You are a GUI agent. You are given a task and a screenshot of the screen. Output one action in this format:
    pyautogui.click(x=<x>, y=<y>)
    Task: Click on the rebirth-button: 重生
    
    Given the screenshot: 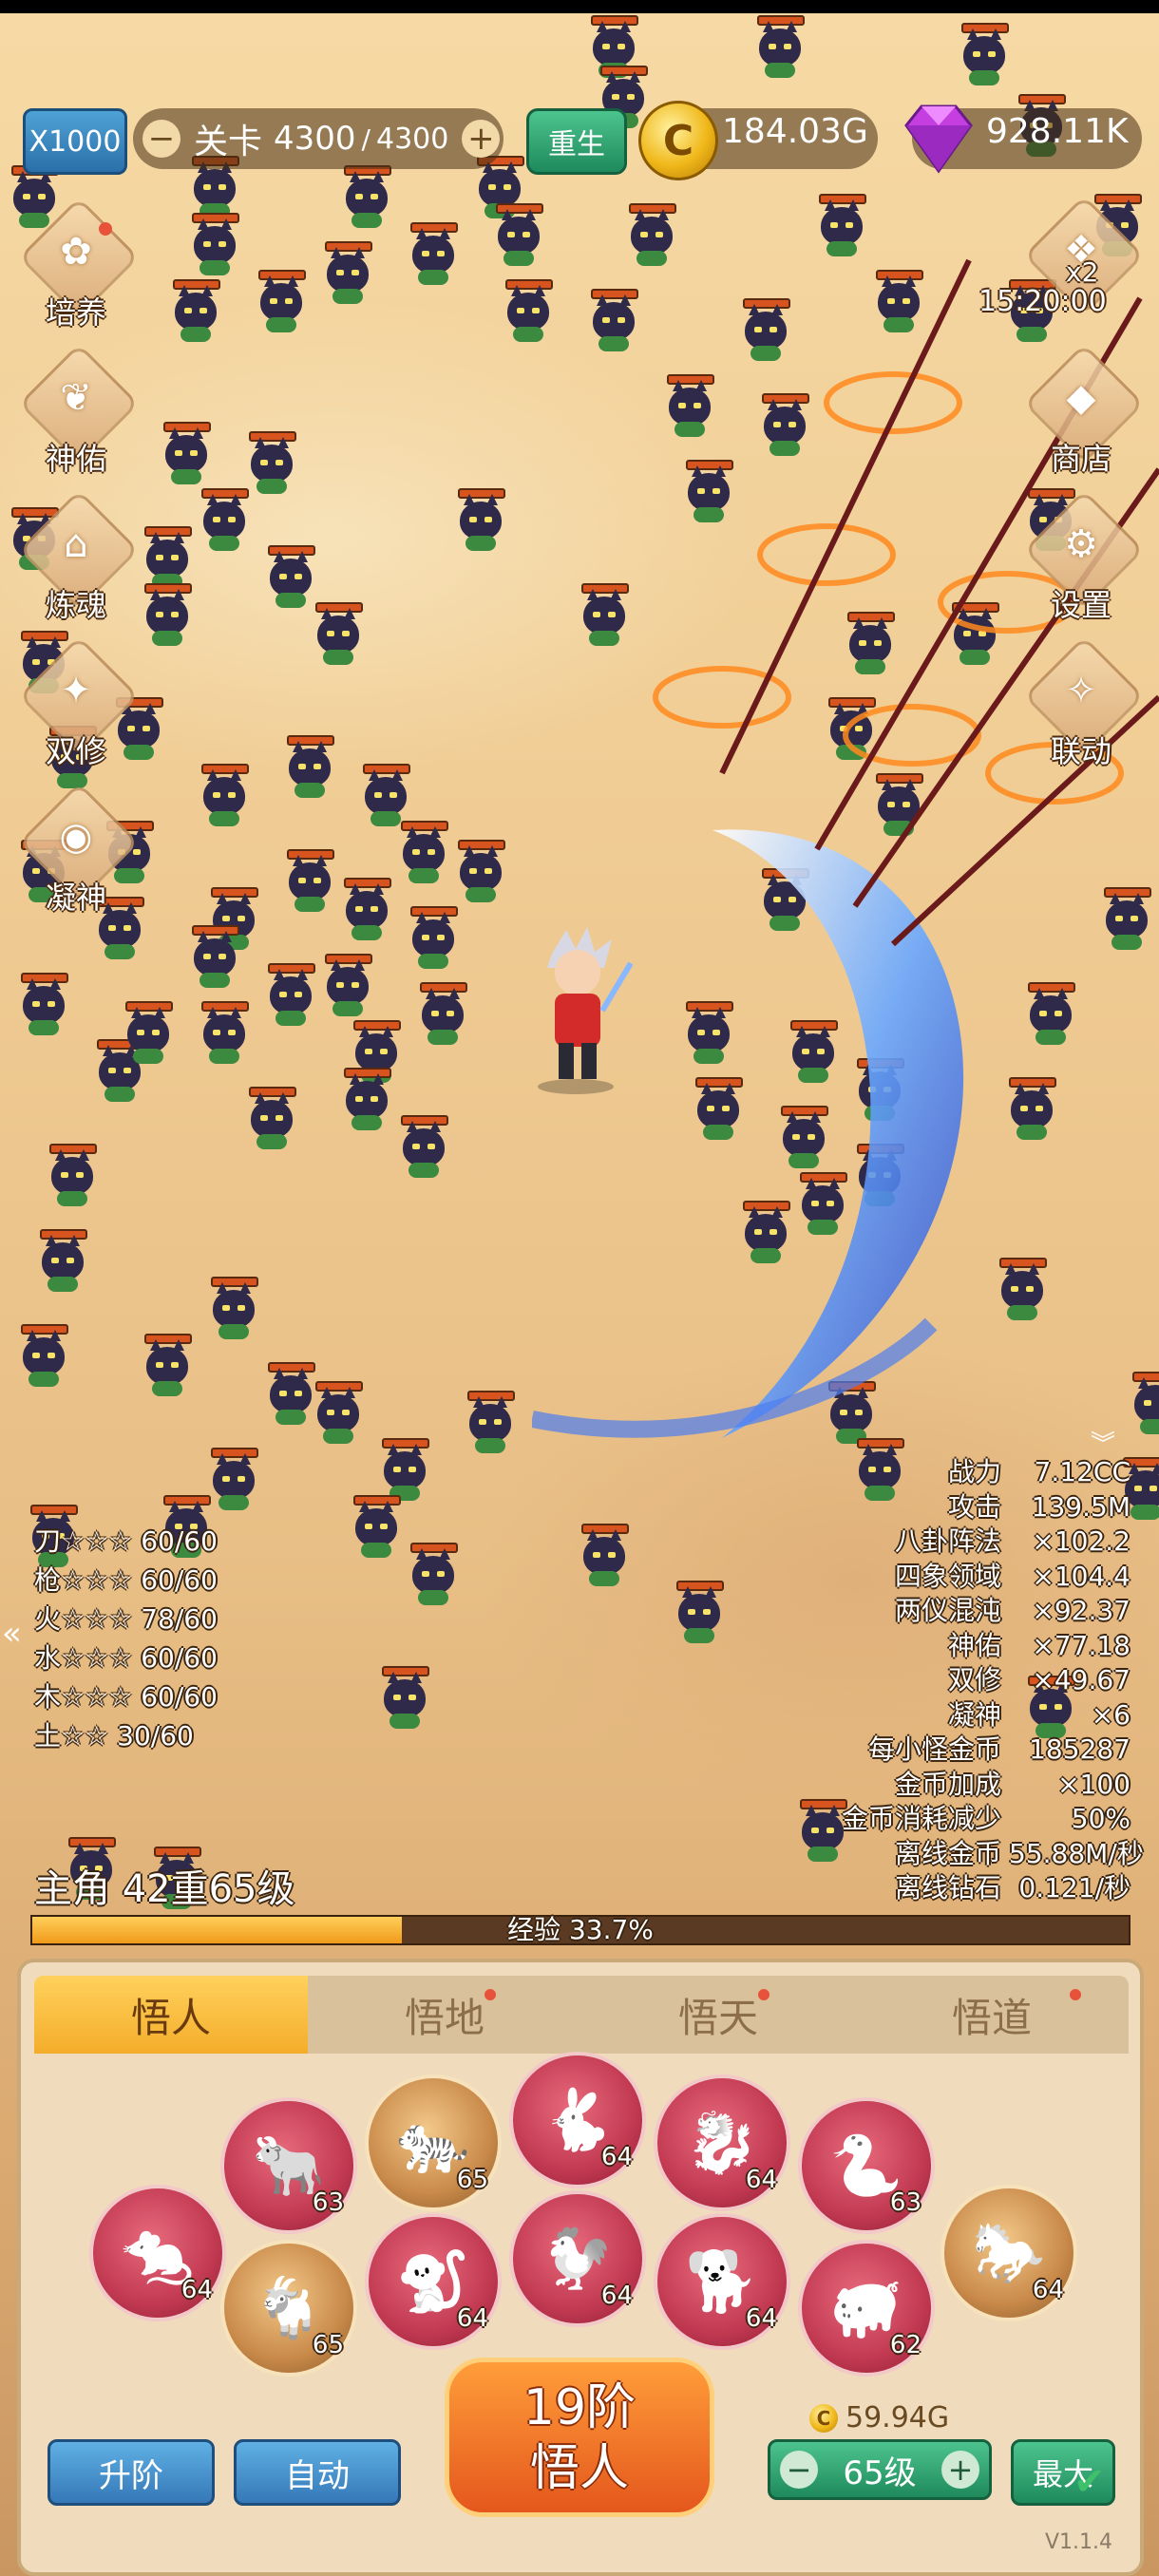 What is the action you would take?
    pyautogui.click(x=576, y=141)
    